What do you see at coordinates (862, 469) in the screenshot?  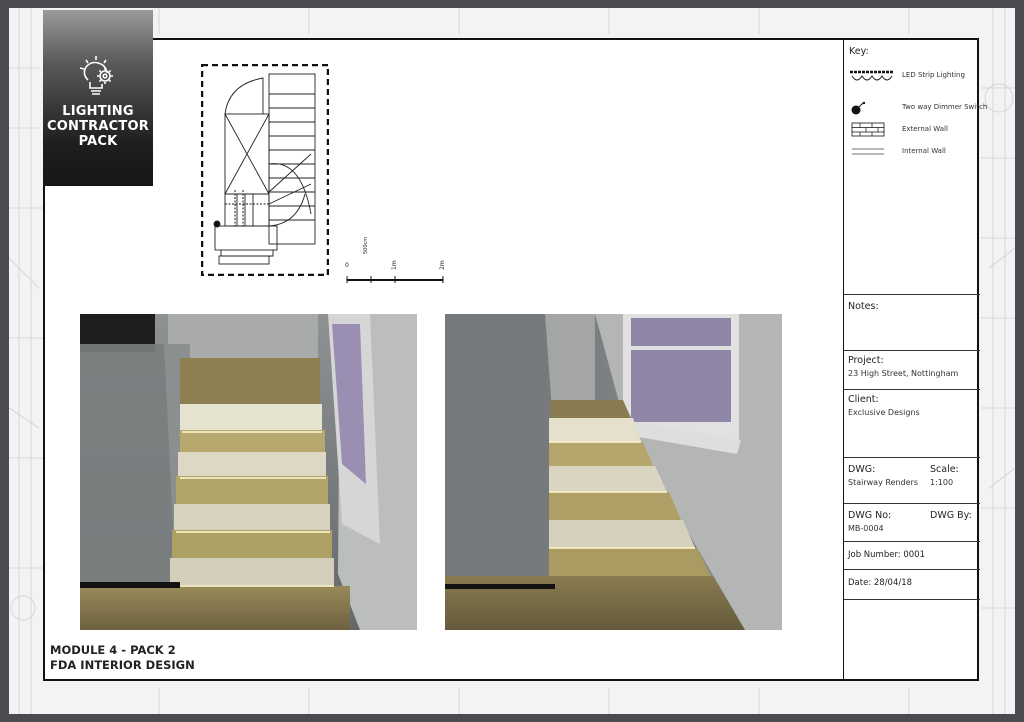 I see `dwg-label: DWG:` at bounding box center [862, 469].